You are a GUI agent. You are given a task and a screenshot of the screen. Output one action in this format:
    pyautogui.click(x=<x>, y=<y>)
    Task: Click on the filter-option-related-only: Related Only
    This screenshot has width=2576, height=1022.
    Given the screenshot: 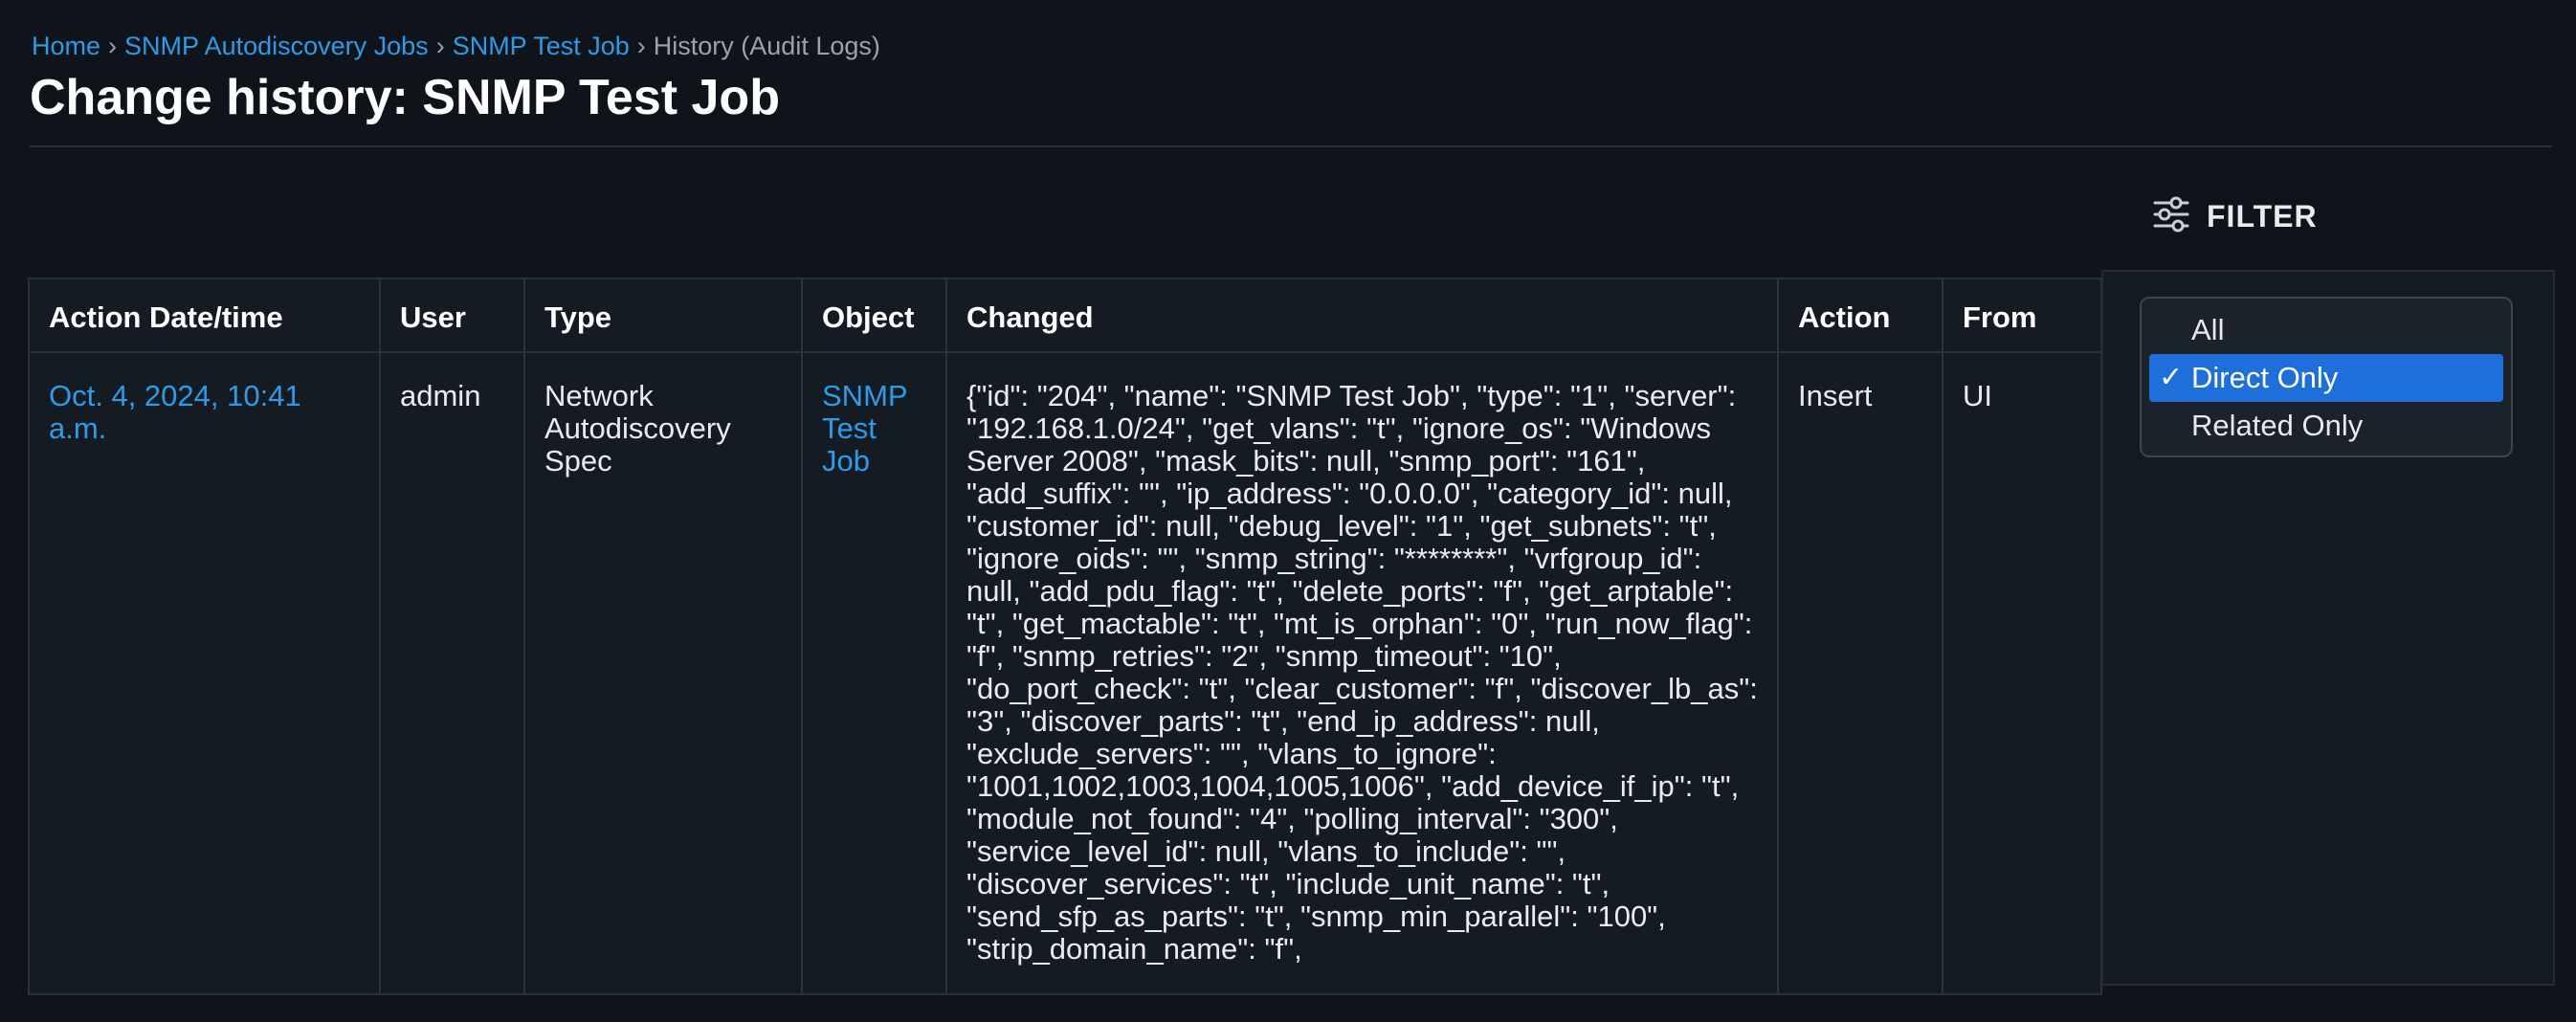 What is the action you would take?
    pyautogui.click(x=2326, y=426)
    